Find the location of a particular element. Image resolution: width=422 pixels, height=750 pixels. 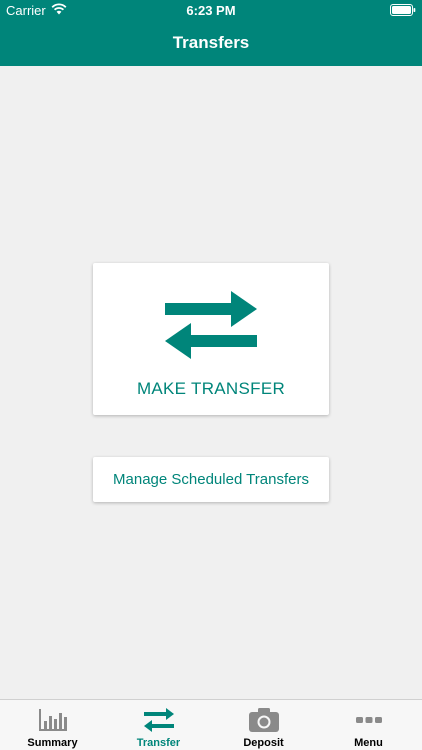

page-title: Transfers is located at coordinates (211, 42).